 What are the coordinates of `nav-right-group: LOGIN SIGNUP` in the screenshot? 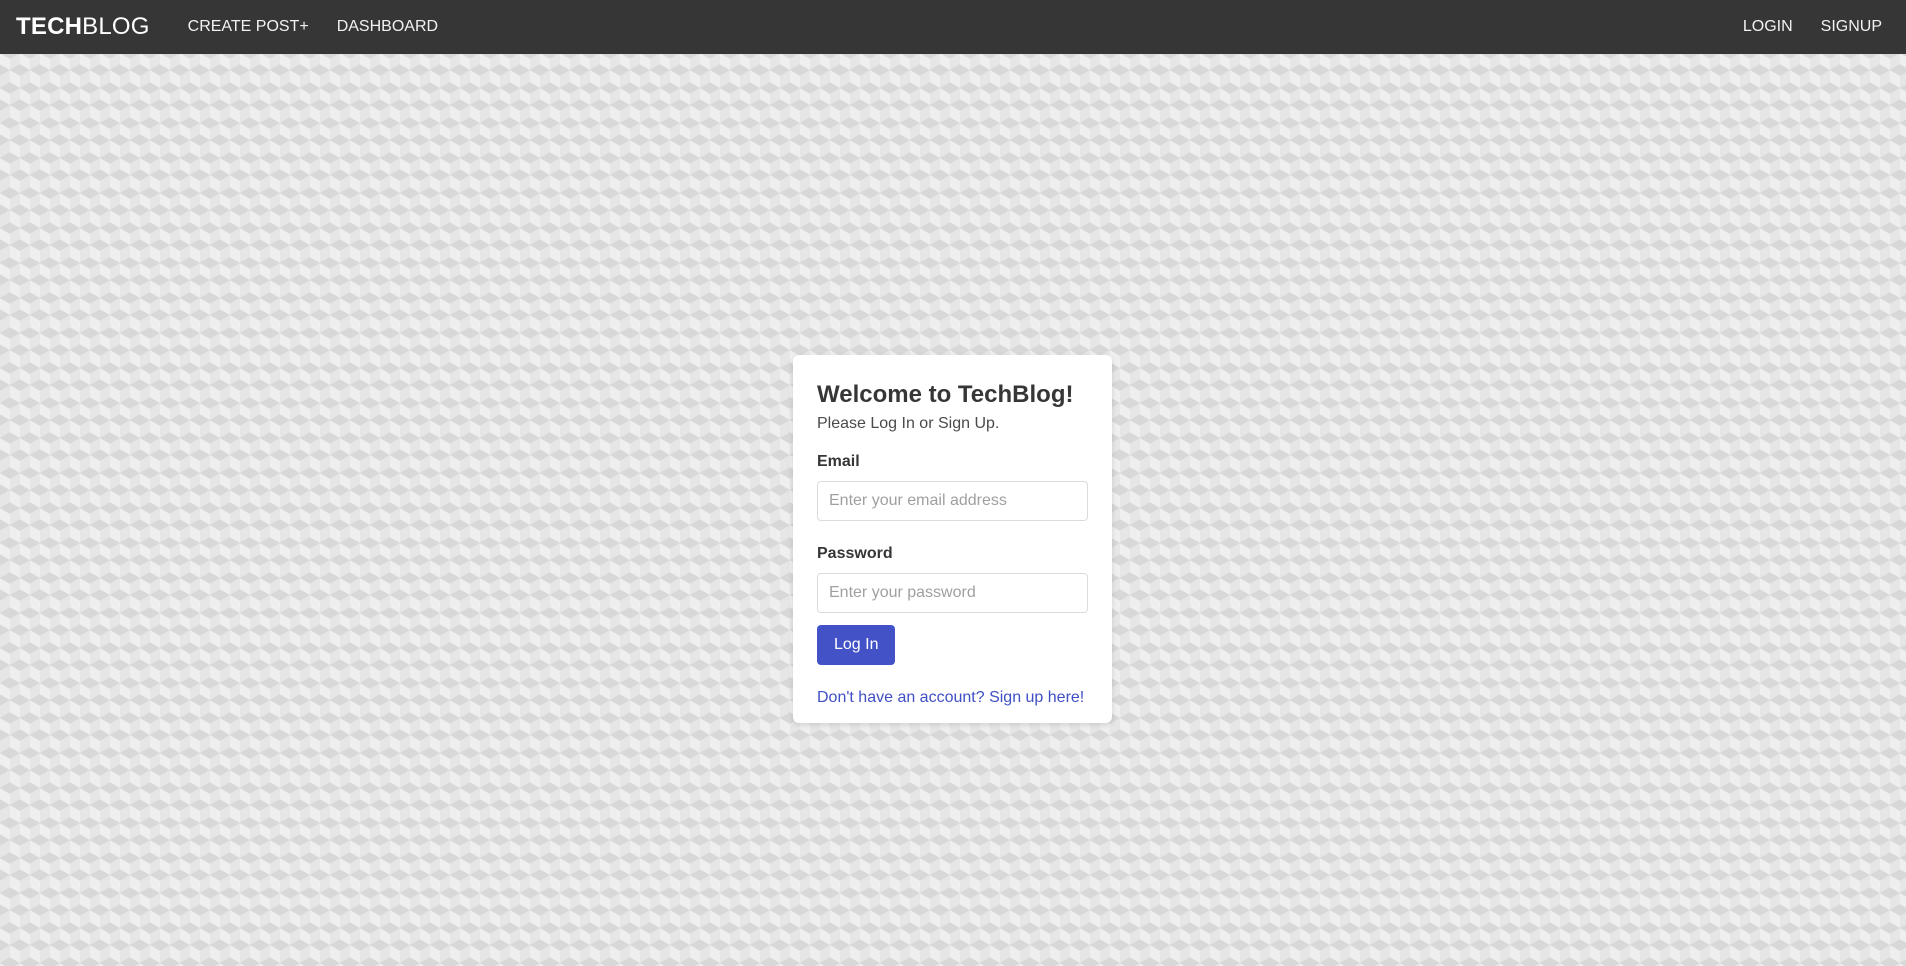 It's located at (1809, 27).